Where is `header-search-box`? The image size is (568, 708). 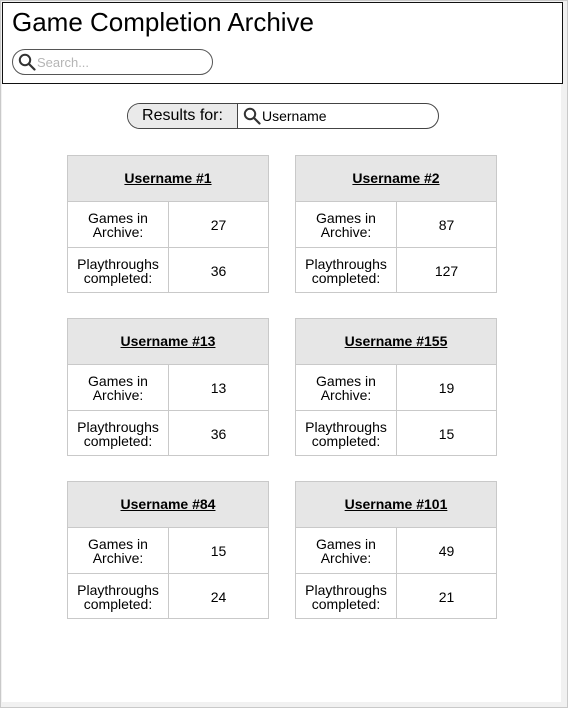
header-search-box is located at coordinates (112, 62).